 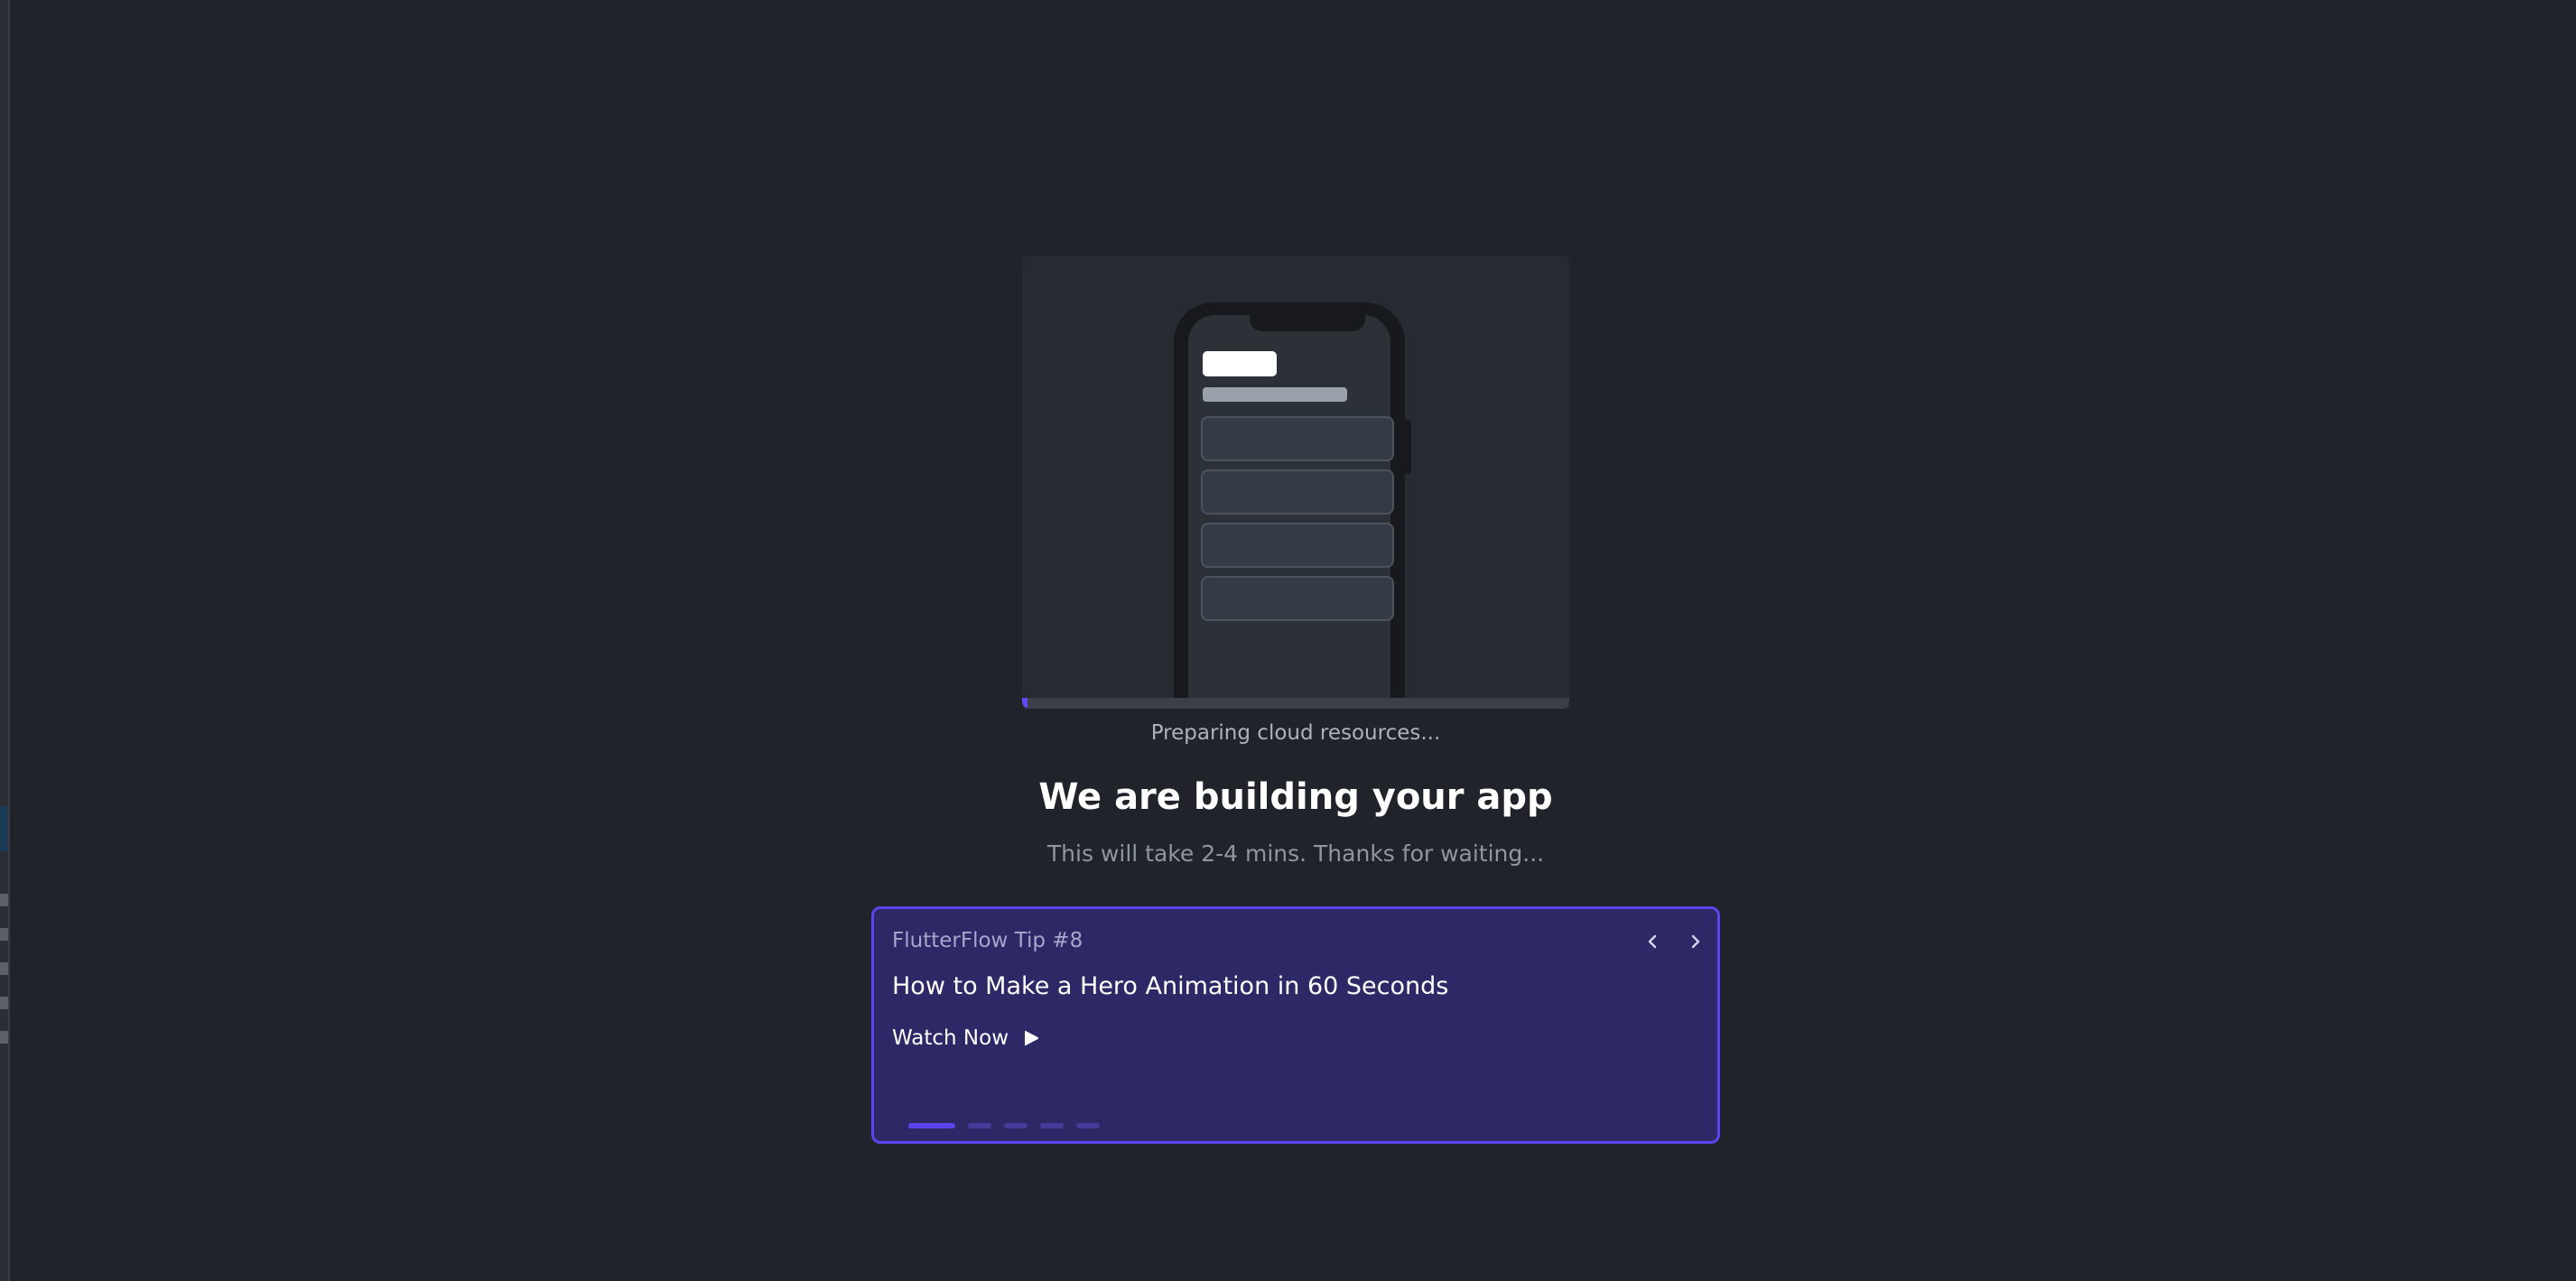 I want to click on play-icon, so click(x=1032, y=1038).